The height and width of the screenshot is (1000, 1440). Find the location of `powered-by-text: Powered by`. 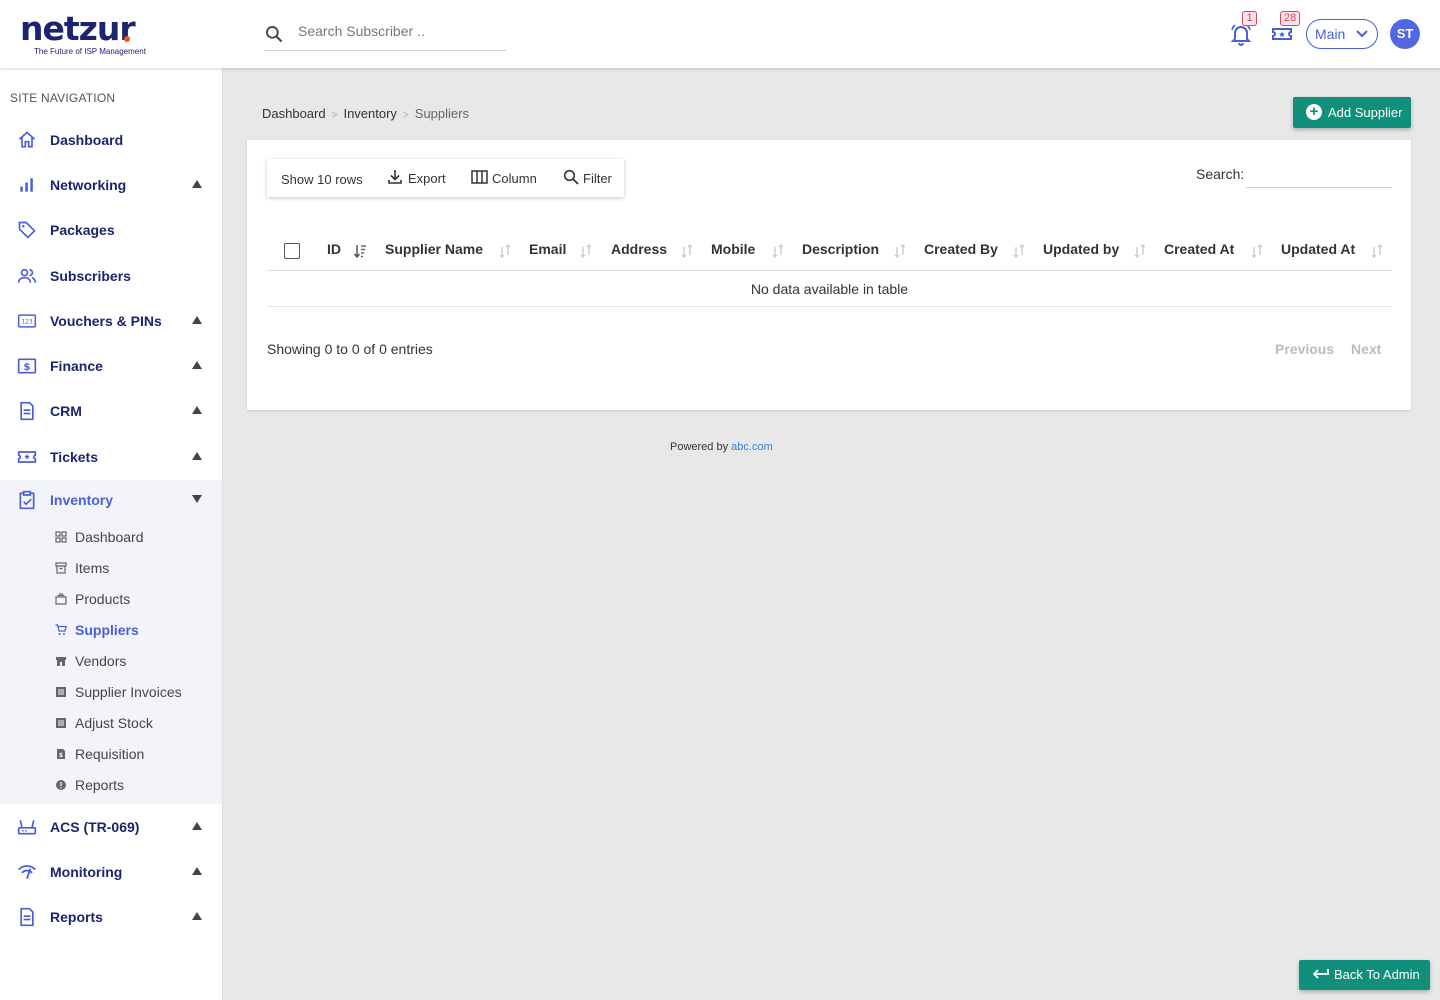

powered-by-text: Powered by is located at coordinates (699, 447).